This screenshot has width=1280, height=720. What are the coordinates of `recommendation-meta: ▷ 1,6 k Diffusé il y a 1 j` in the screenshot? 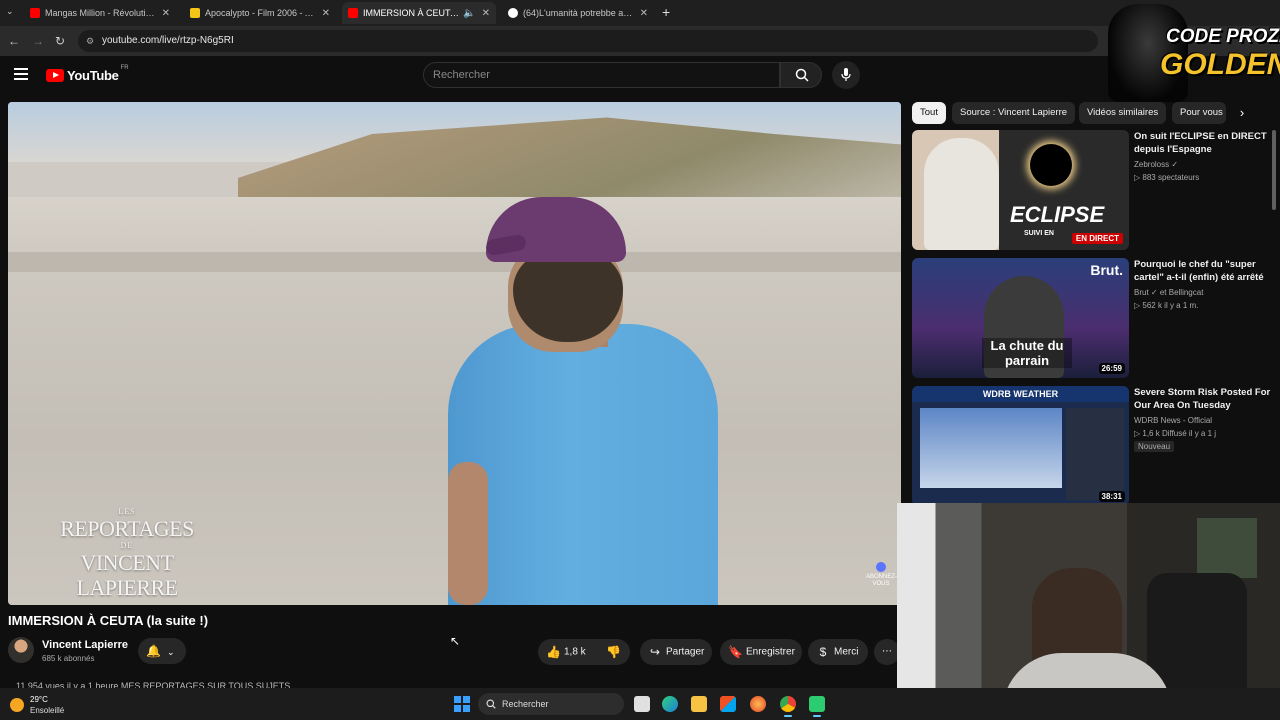 It's located at (1175, 433).